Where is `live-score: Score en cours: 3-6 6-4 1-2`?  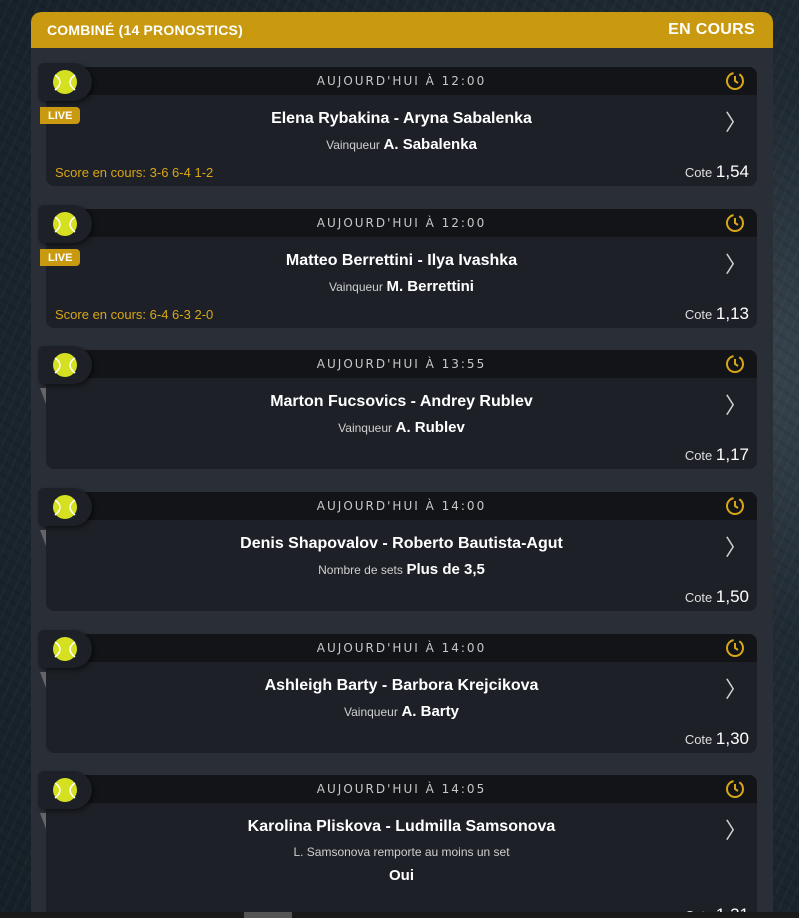 live-score: Score en cours: 3-6 6-4 1-2 is located at coordinates (134, 172).